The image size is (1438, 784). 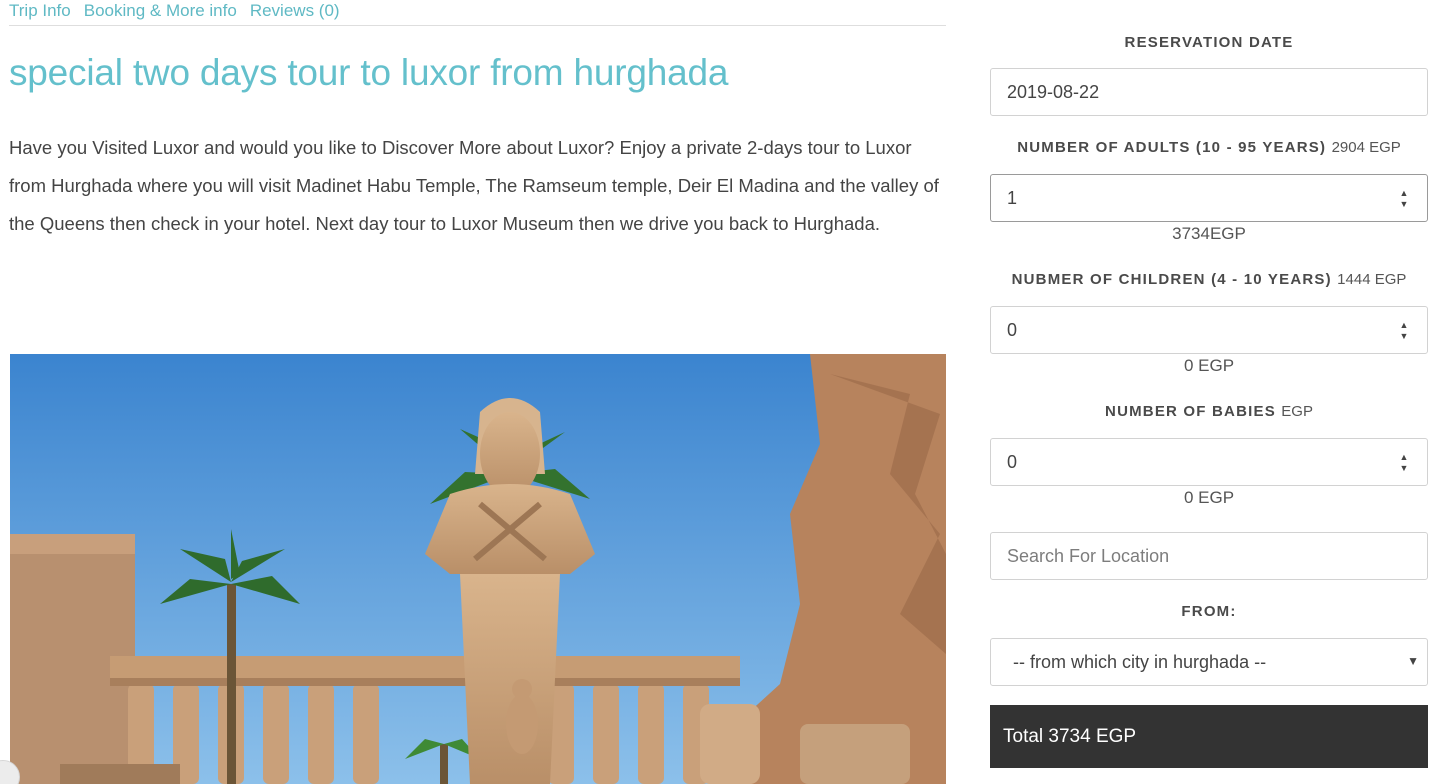 I want to click on location-search-input: Search For Location, so click(x=1209, y=556).